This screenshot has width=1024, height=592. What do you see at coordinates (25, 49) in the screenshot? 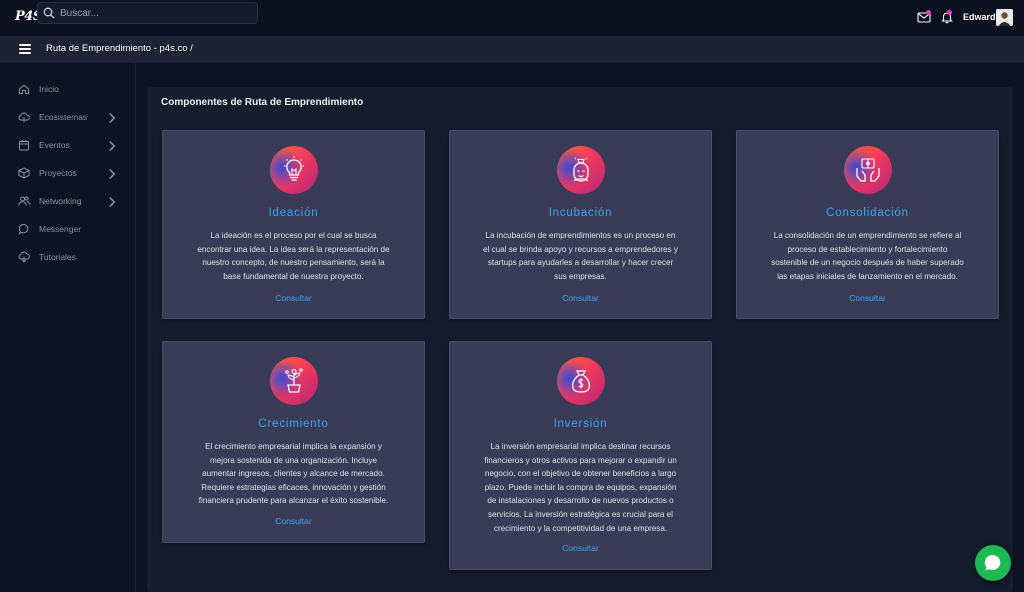
I see `menu-toggle-icon` at bounding box center [25, 49].